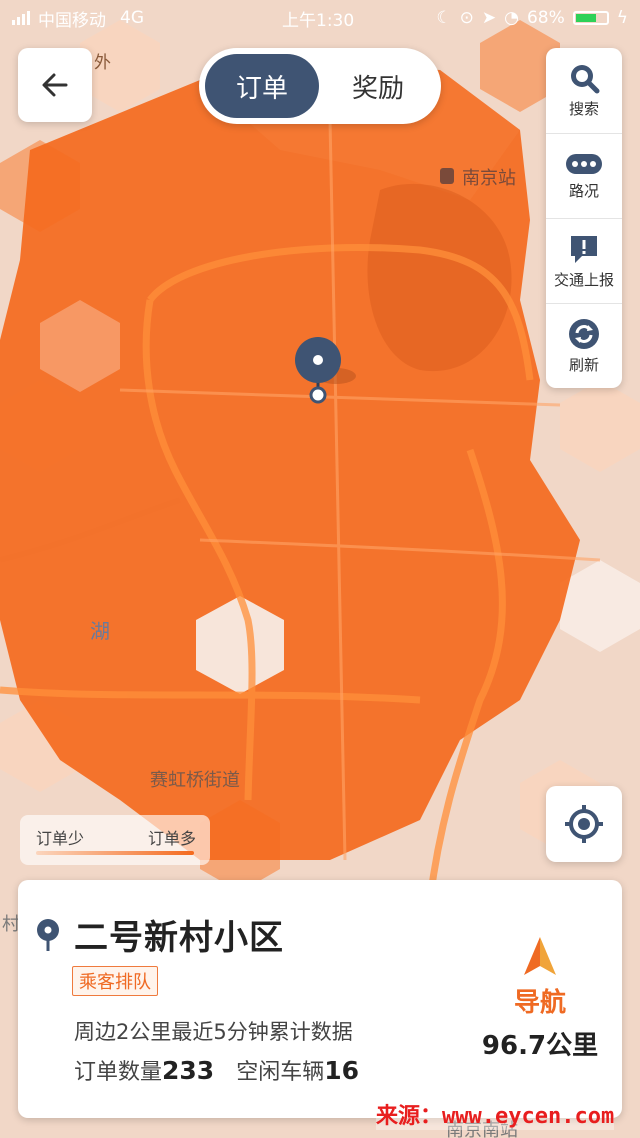  I want to click on battery-icon, so click(590, 18).